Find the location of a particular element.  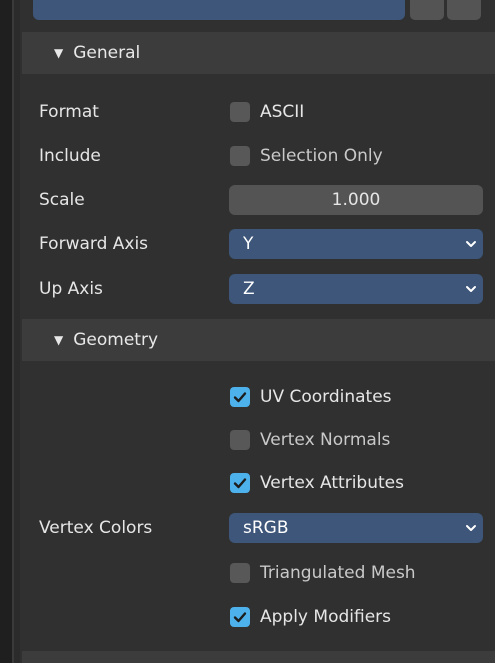

vertex-normals-row: Vertex Normals is located at coordinates (247, 440).